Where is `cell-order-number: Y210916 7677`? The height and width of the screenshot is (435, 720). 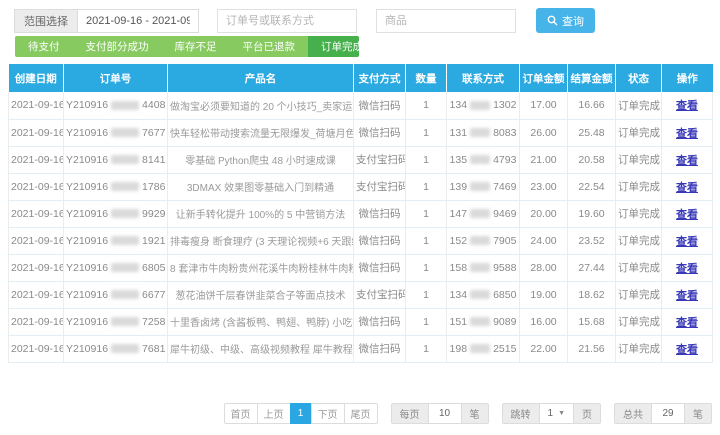
cell-order-number: Y210916 7677 is located at coordinates (115, 133).